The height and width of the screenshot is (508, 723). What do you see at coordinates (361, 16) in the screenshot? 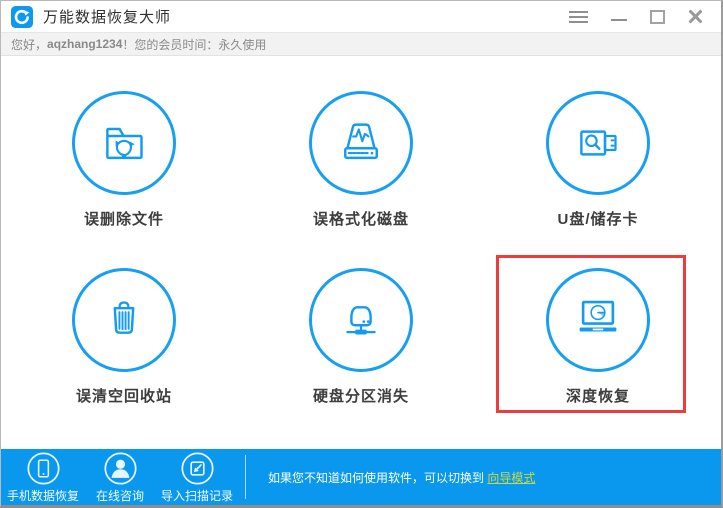
I see `title-bar: 万能数据恢复大师` at bounding box center [361, 16].